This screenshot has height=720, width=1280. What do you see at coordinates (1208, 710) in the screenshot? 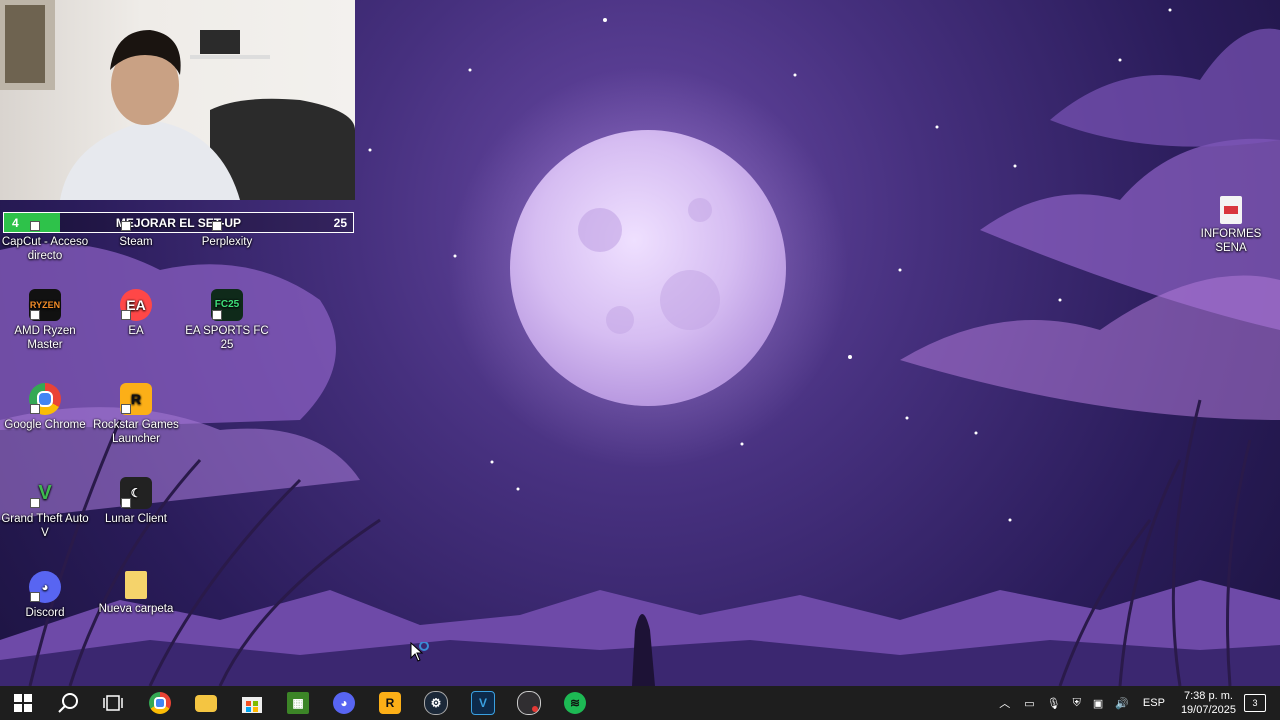
I see `clock-date: 19/07/2025` at bounding box center [1208, 710].